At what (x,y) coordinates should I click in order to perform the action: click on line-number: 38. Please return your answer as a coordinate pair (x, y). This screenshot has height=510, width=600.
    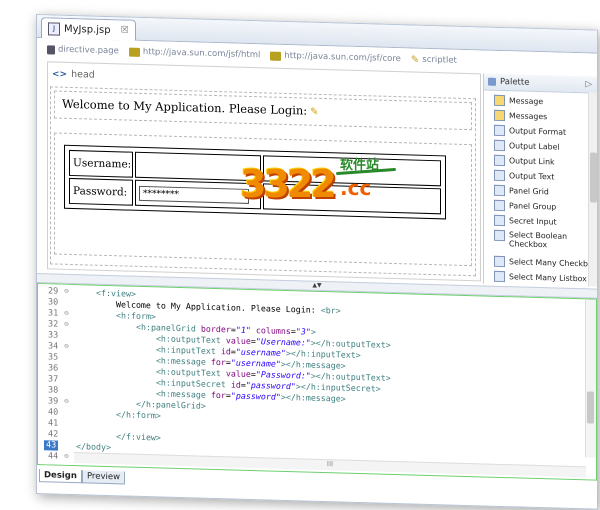
    Looking at the image, I should click on (53, 390).